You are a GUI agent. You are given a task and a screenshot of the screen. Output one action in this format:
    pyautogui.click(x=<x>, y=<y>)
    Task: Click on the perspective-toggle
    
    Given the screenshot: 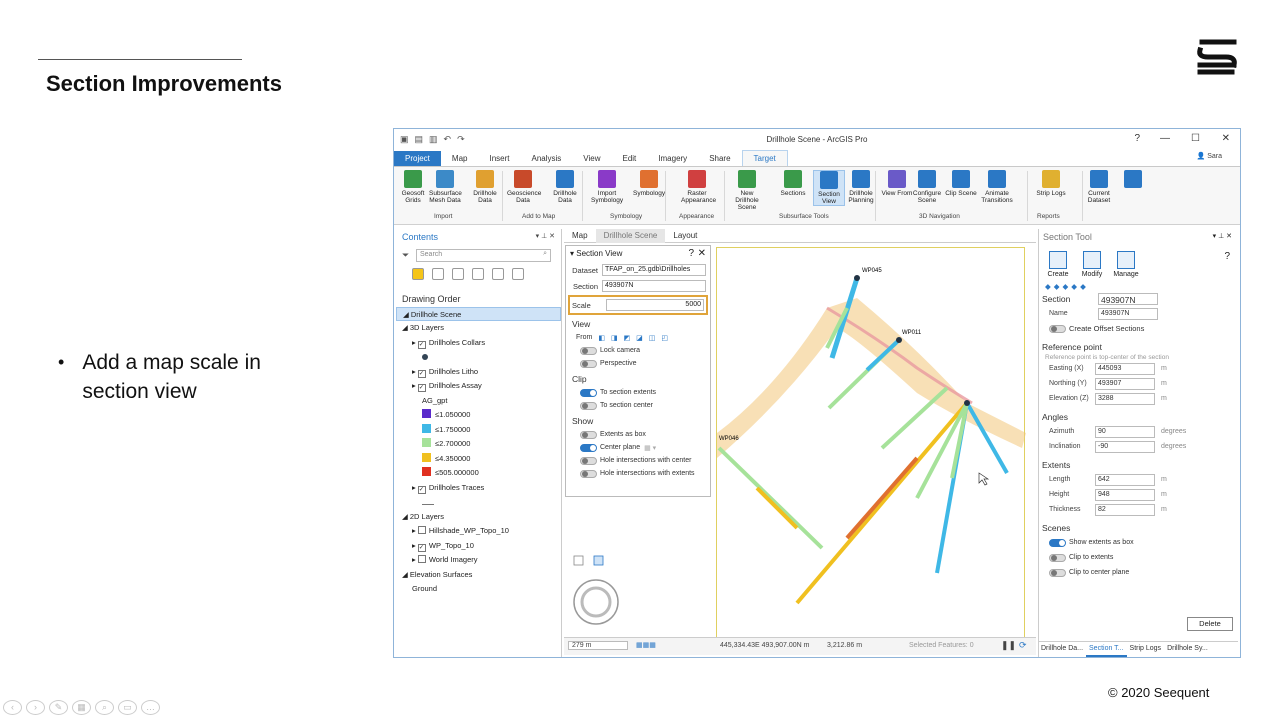 What is the action you would take?
    pyautogui.click(x=588, y=363)
    